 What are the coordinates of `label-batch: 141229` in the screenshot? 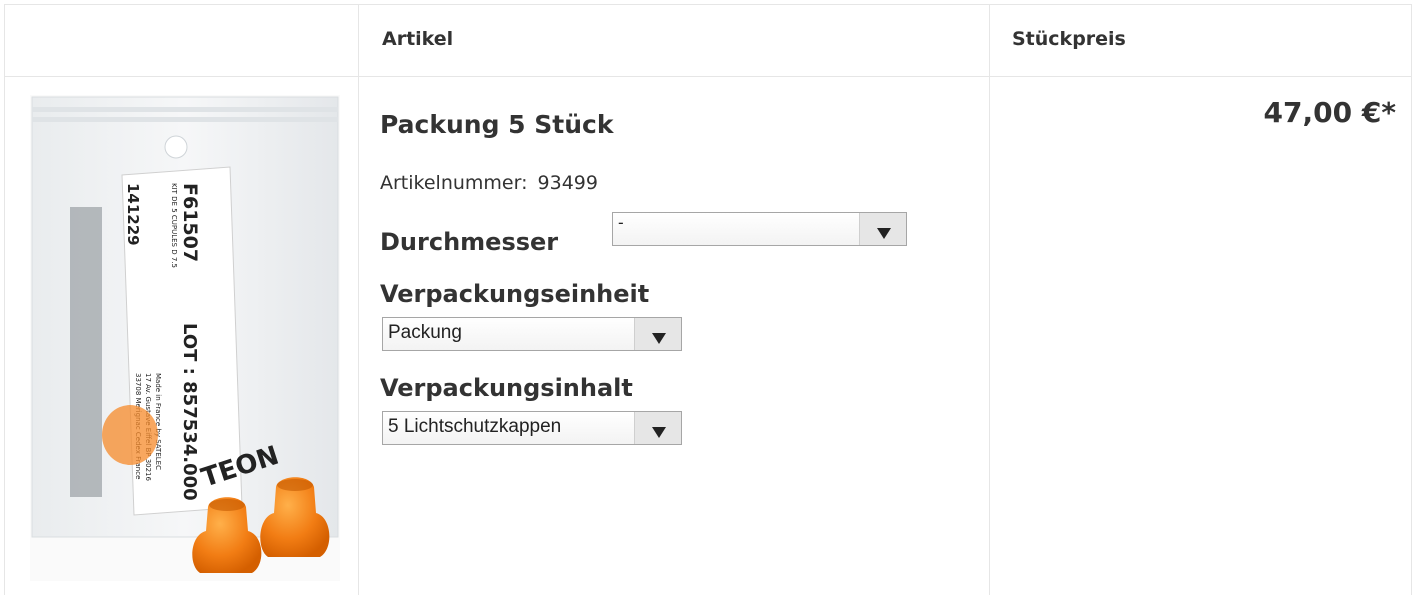 It's located at (133, 214).